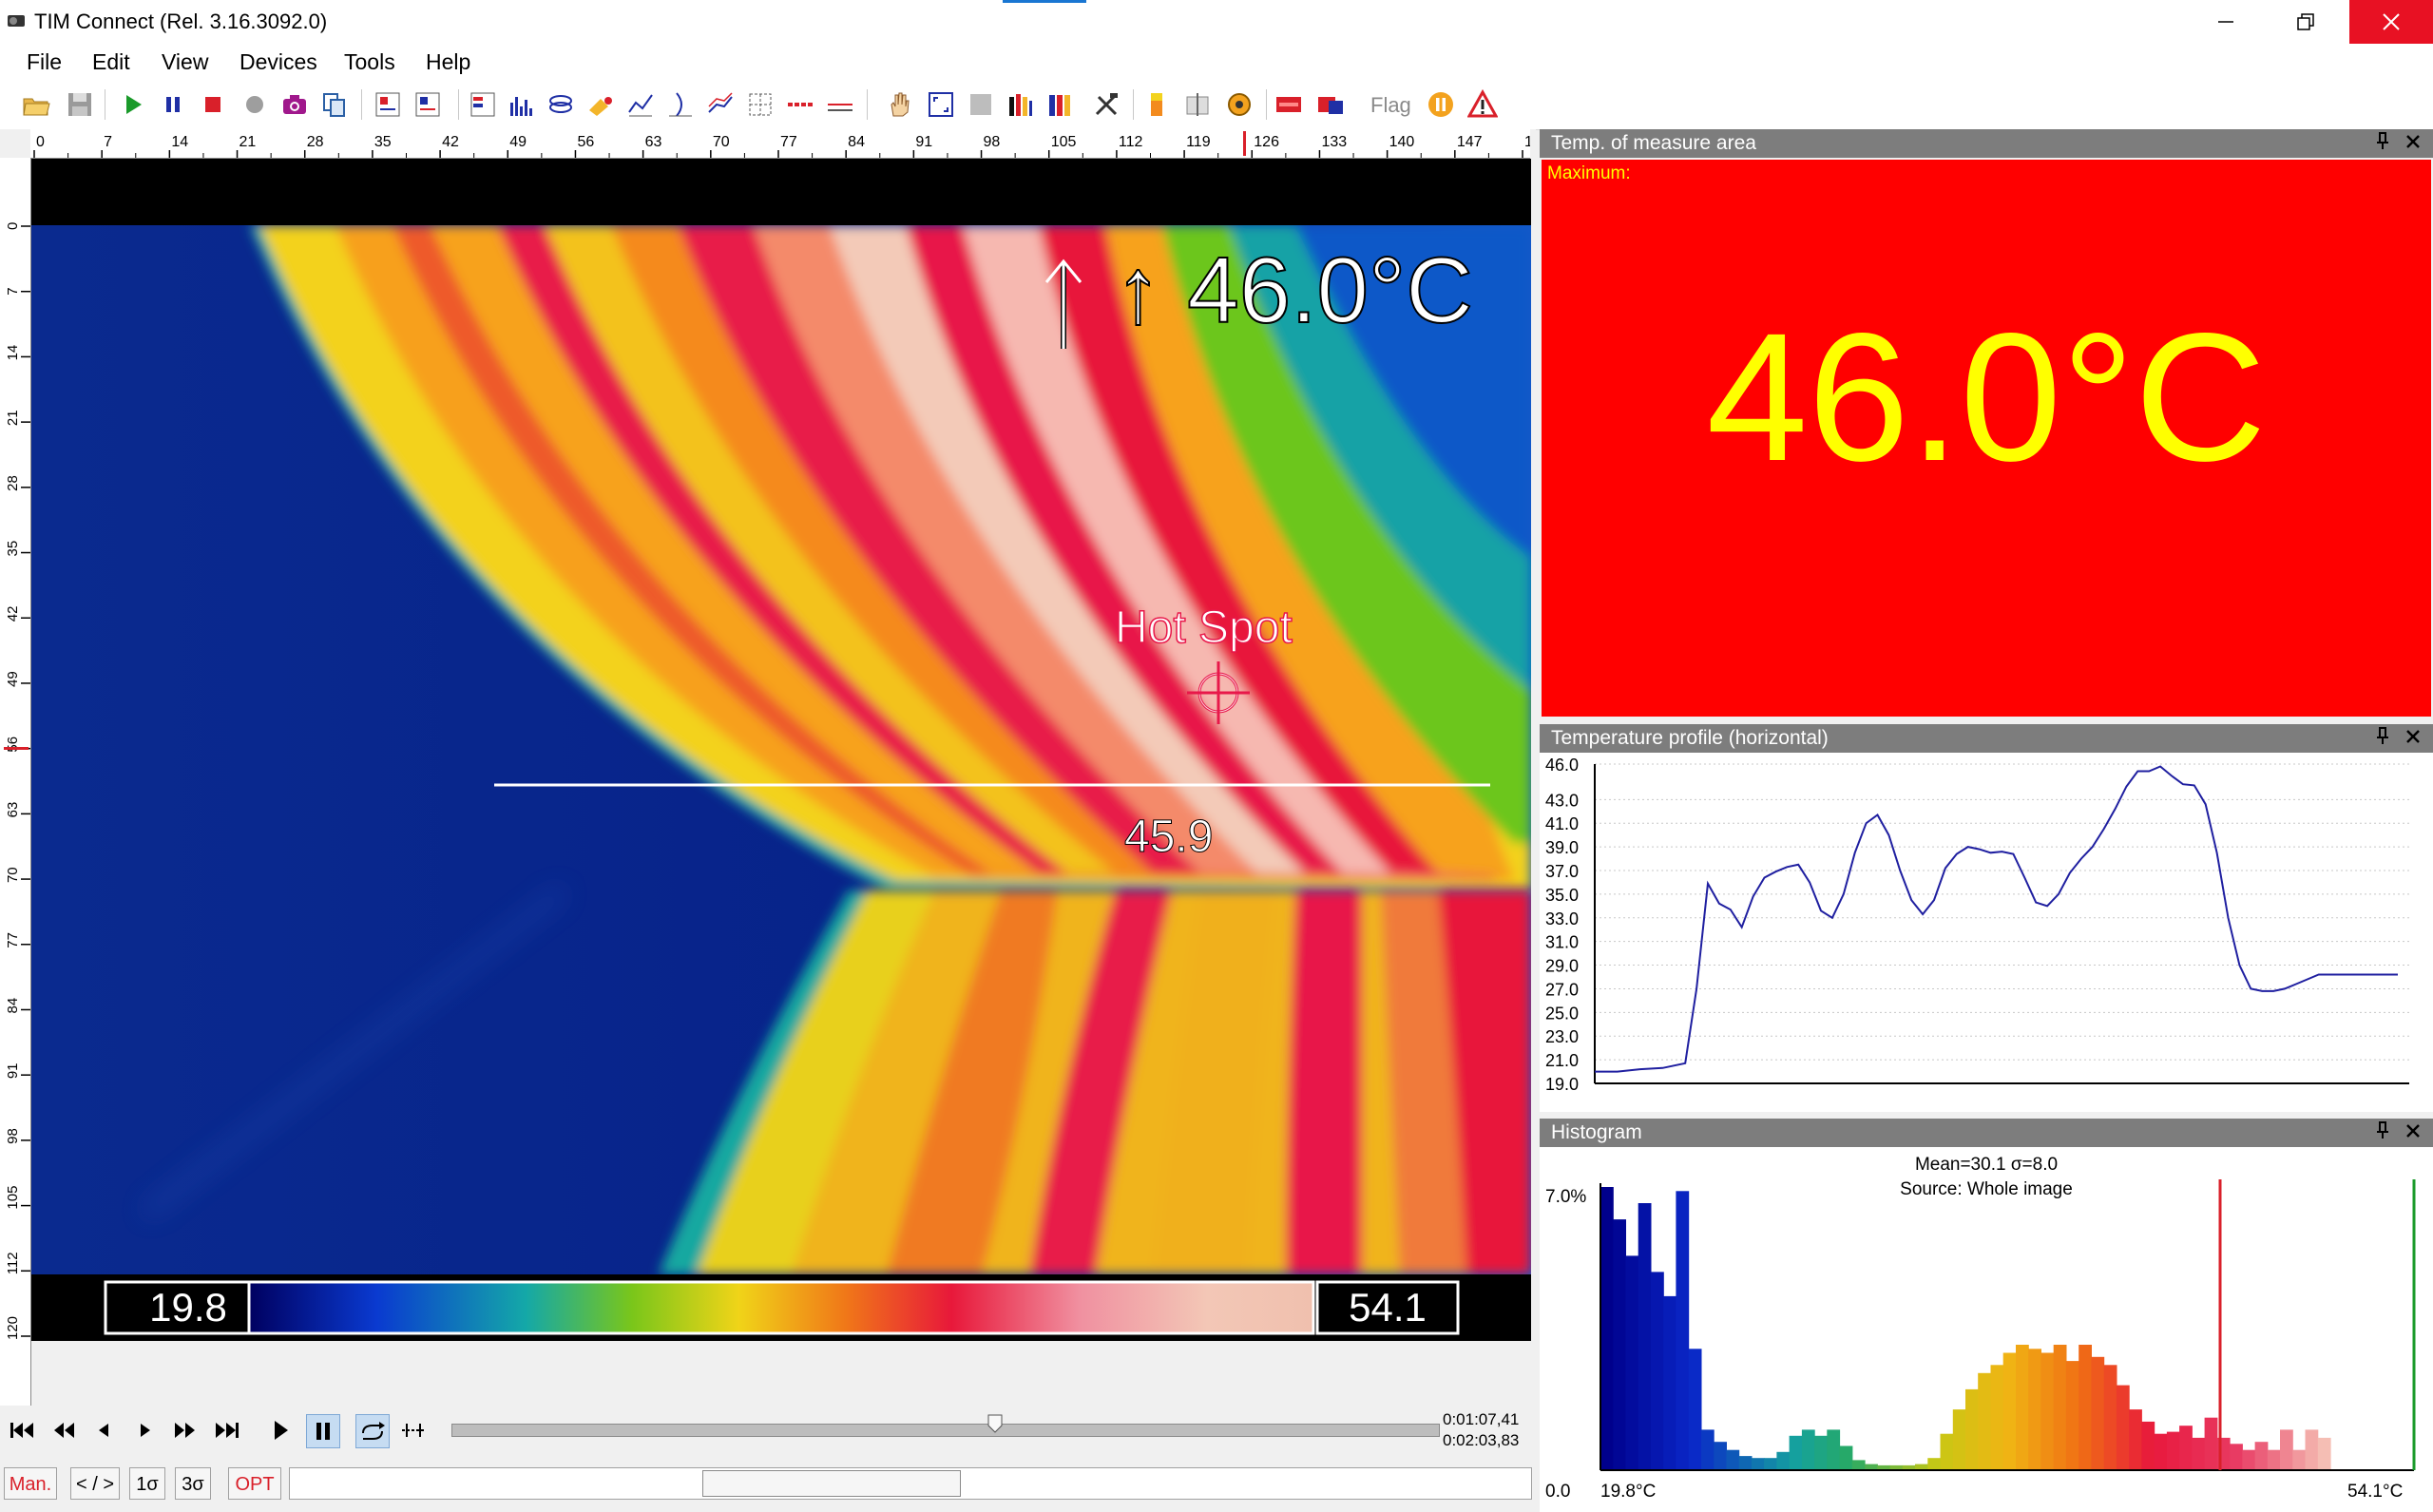  What do you see at coordinates (1562, 765) in the screenshot?
I see `profile-y-tick-label: 46.0` at bounding box center [1562, 765].